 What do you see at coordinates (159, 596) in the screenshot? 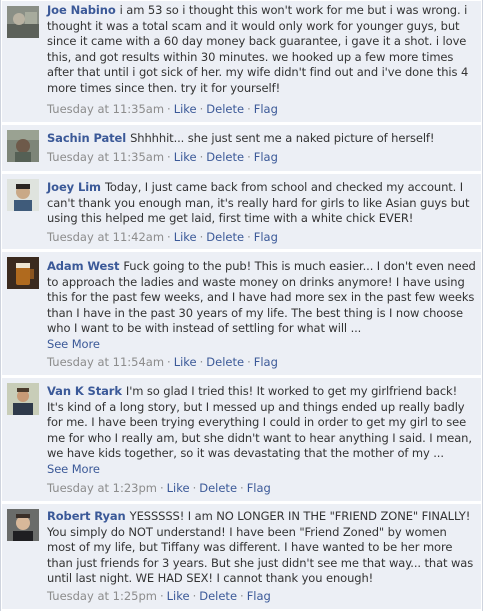
I see `comment-meta: Tuesday at 1:25pm · Like · Delete · Flag` at bounding box center [159, 596].